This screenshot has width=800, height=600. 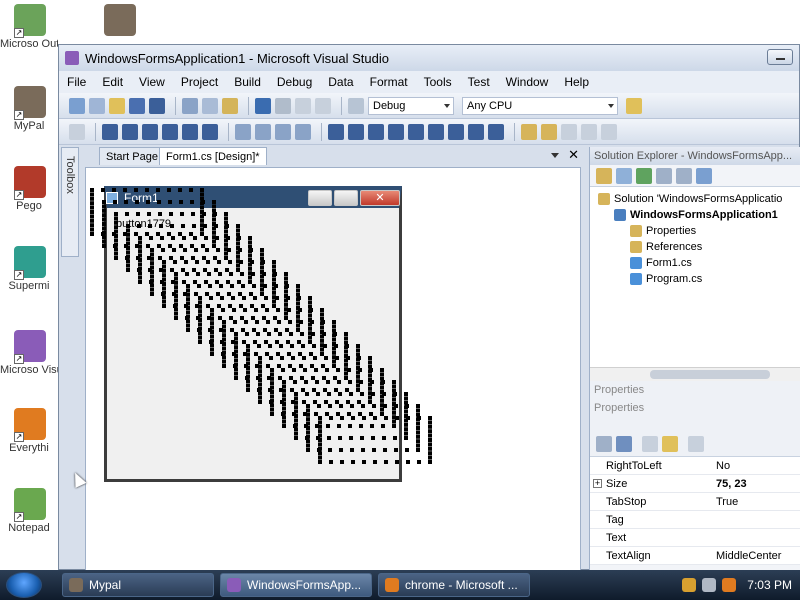 What do you see at coordinates (644, 175) in the screenshot?
I see `refresh-icon` at bounding box center [644, 175].